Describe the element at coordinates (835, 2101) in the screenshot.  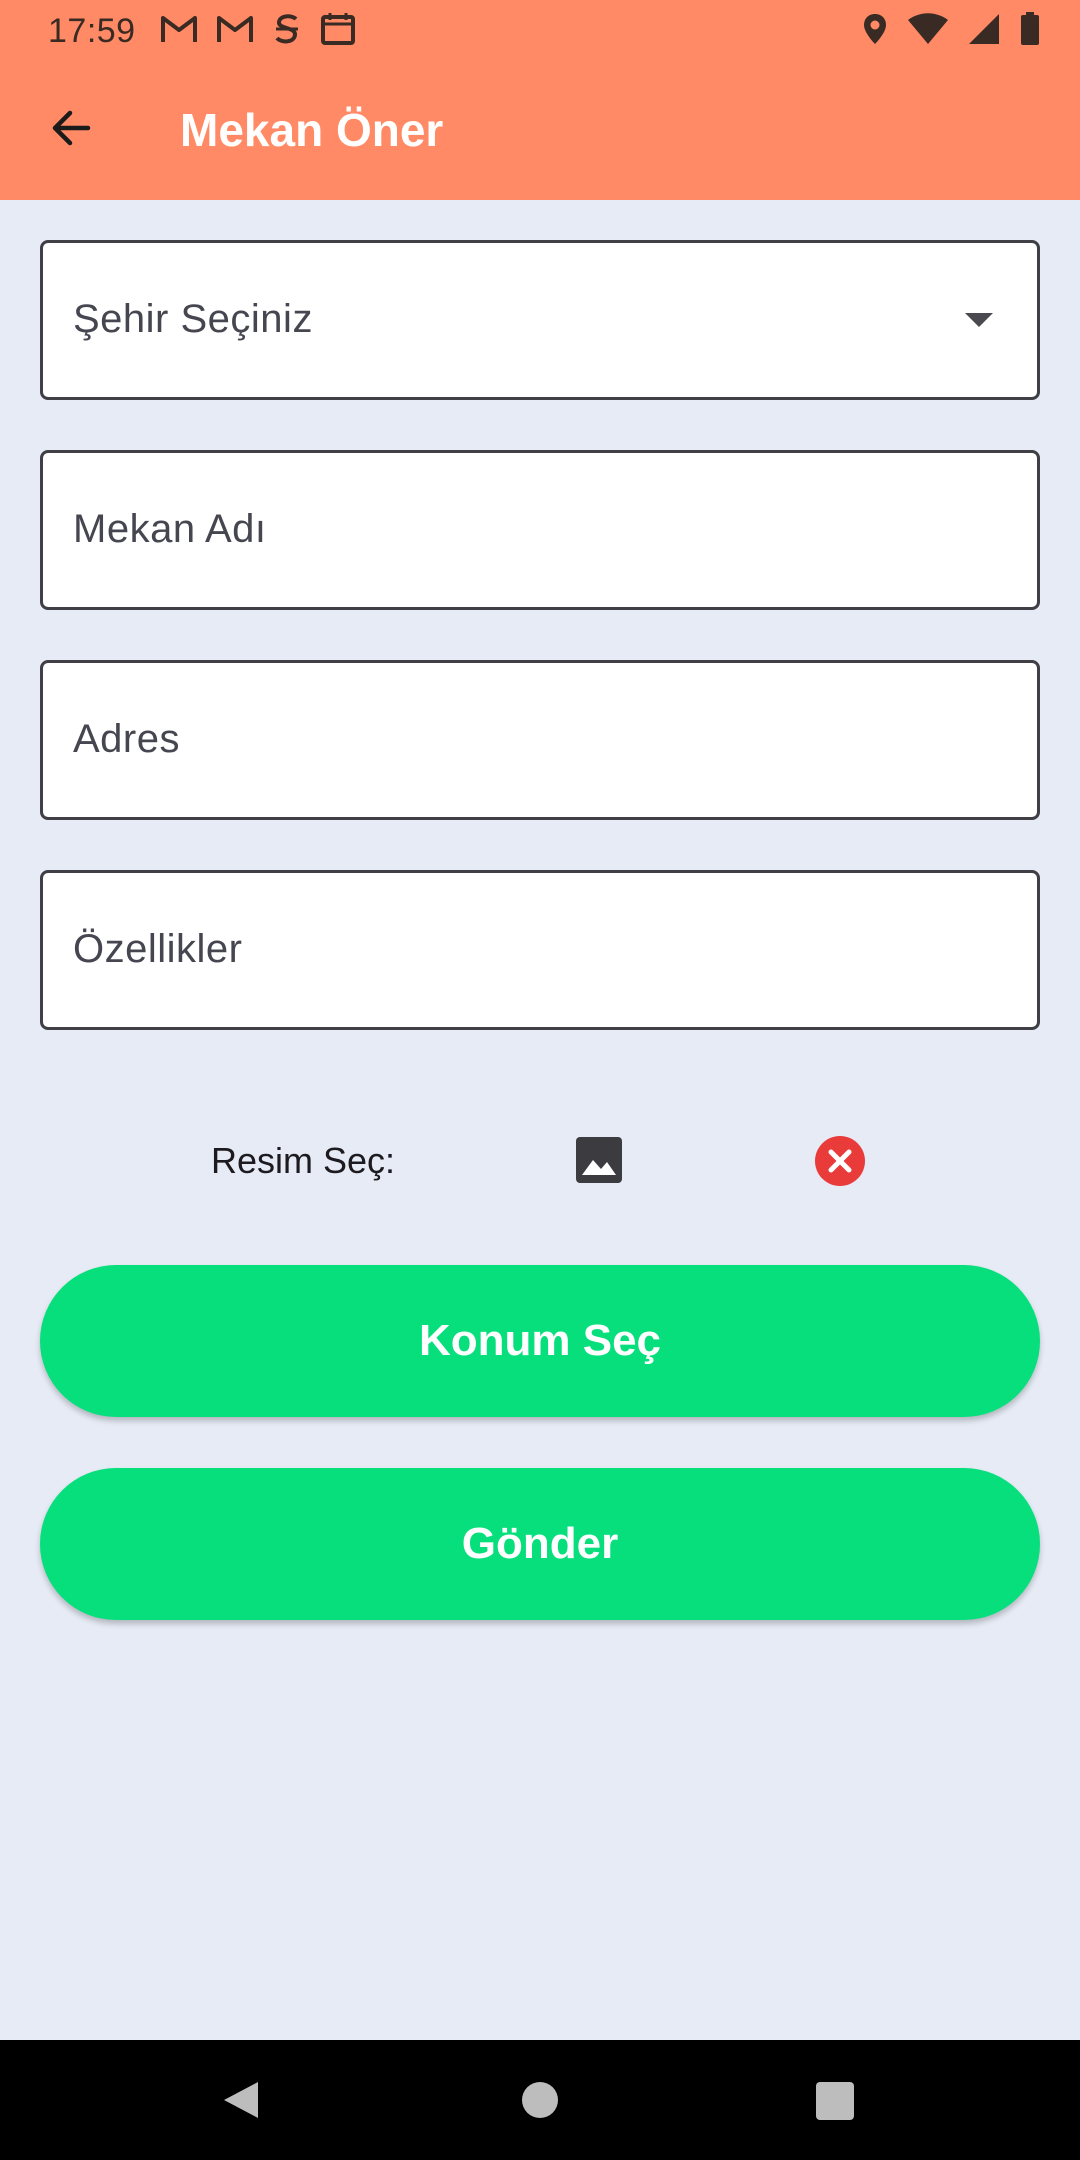
I see `nav-recents-icon` at that location.